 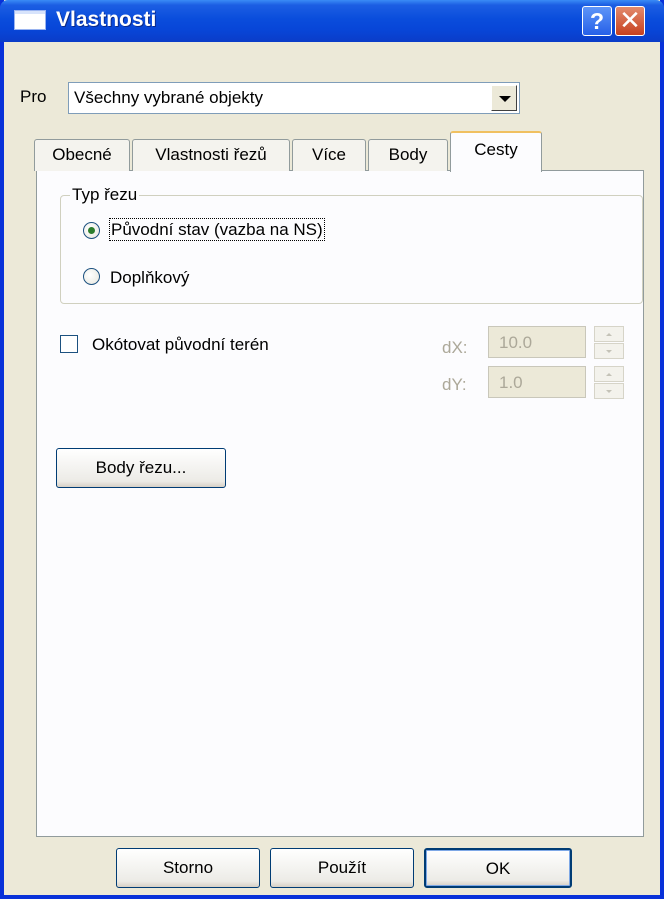 What do you see at coordinates (597, 21) in the screenshot?
I see `help-button: ?` at bounding box center [597, 21].